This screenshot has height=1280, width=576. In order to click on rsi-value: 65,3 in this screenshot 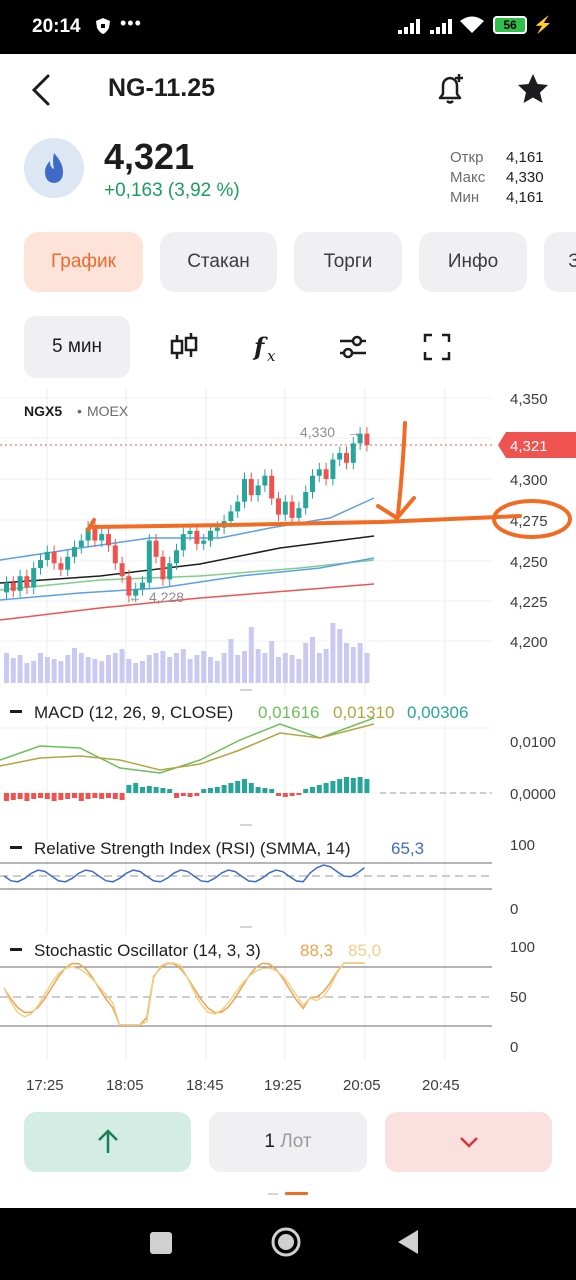, I will do `click(407, 848)`.